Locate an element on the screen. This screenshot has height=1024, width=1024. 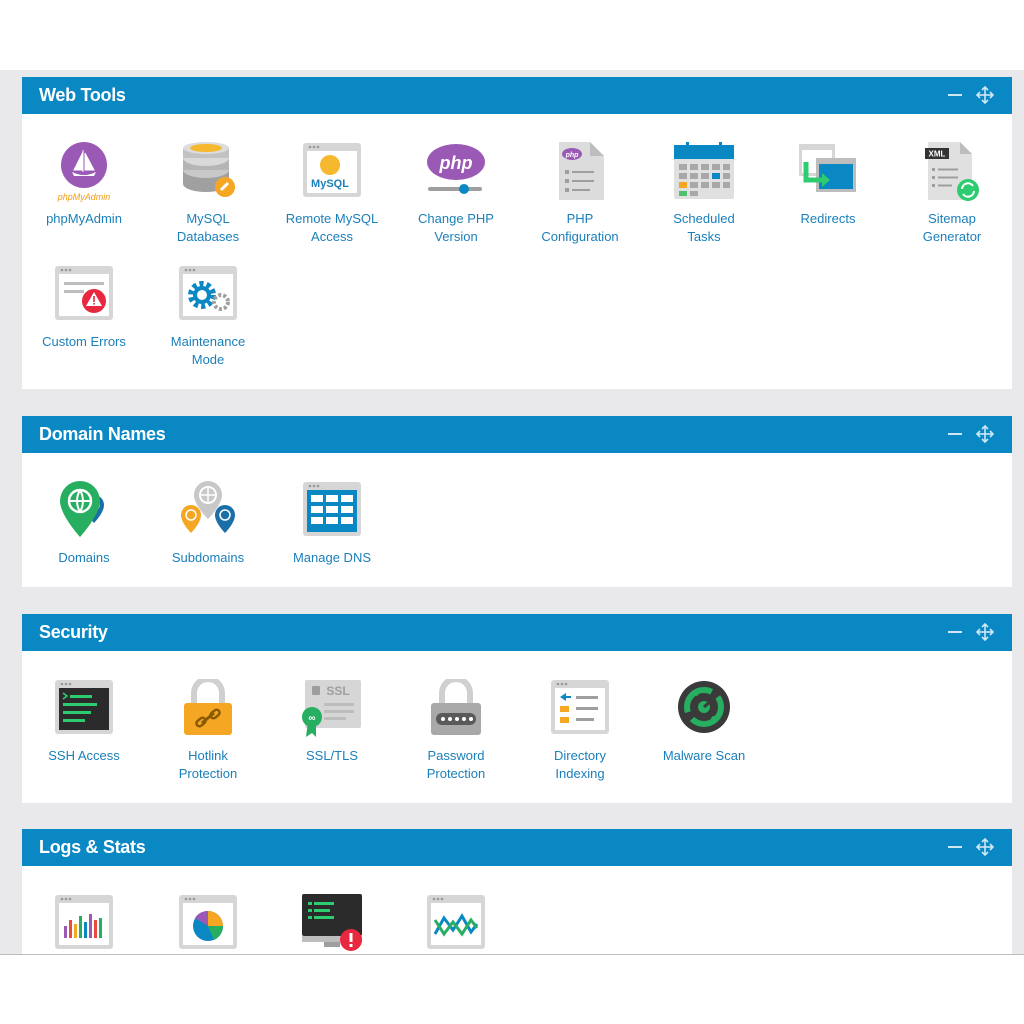
tool-ssh-access: SSH Access is located at coordinates (84, 722).